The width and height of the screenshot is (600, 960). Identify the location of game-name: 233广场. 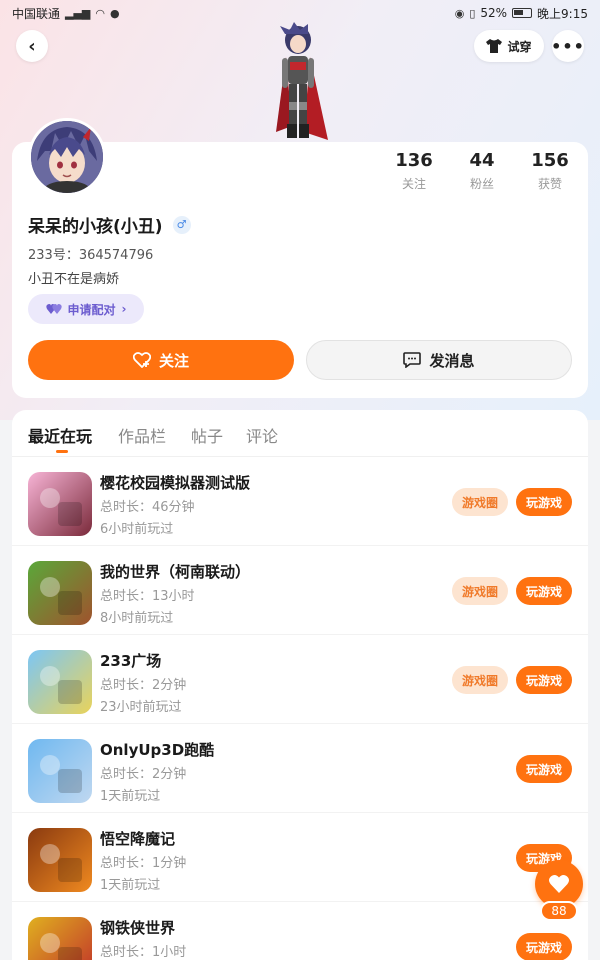
(131, 661).